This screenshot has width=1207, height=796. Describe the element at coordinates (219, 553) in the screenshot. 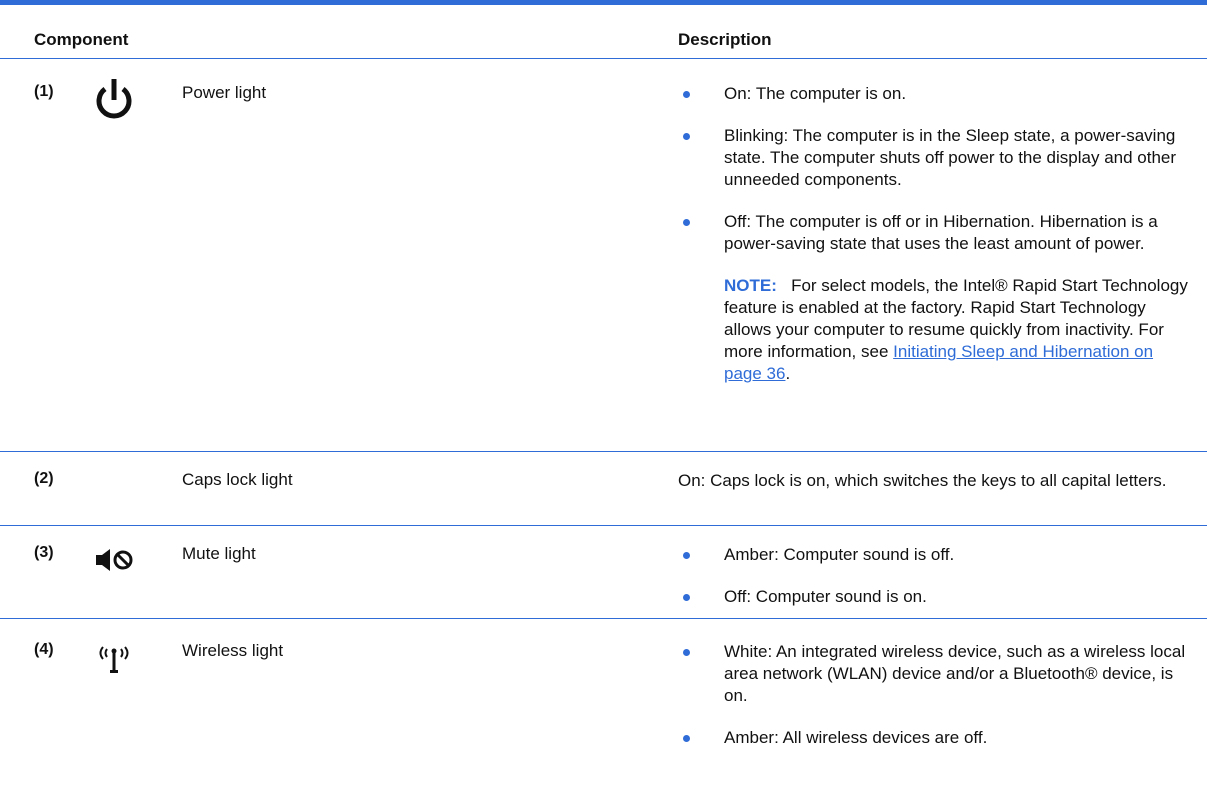

I see `component-name: Mute light` at that location.